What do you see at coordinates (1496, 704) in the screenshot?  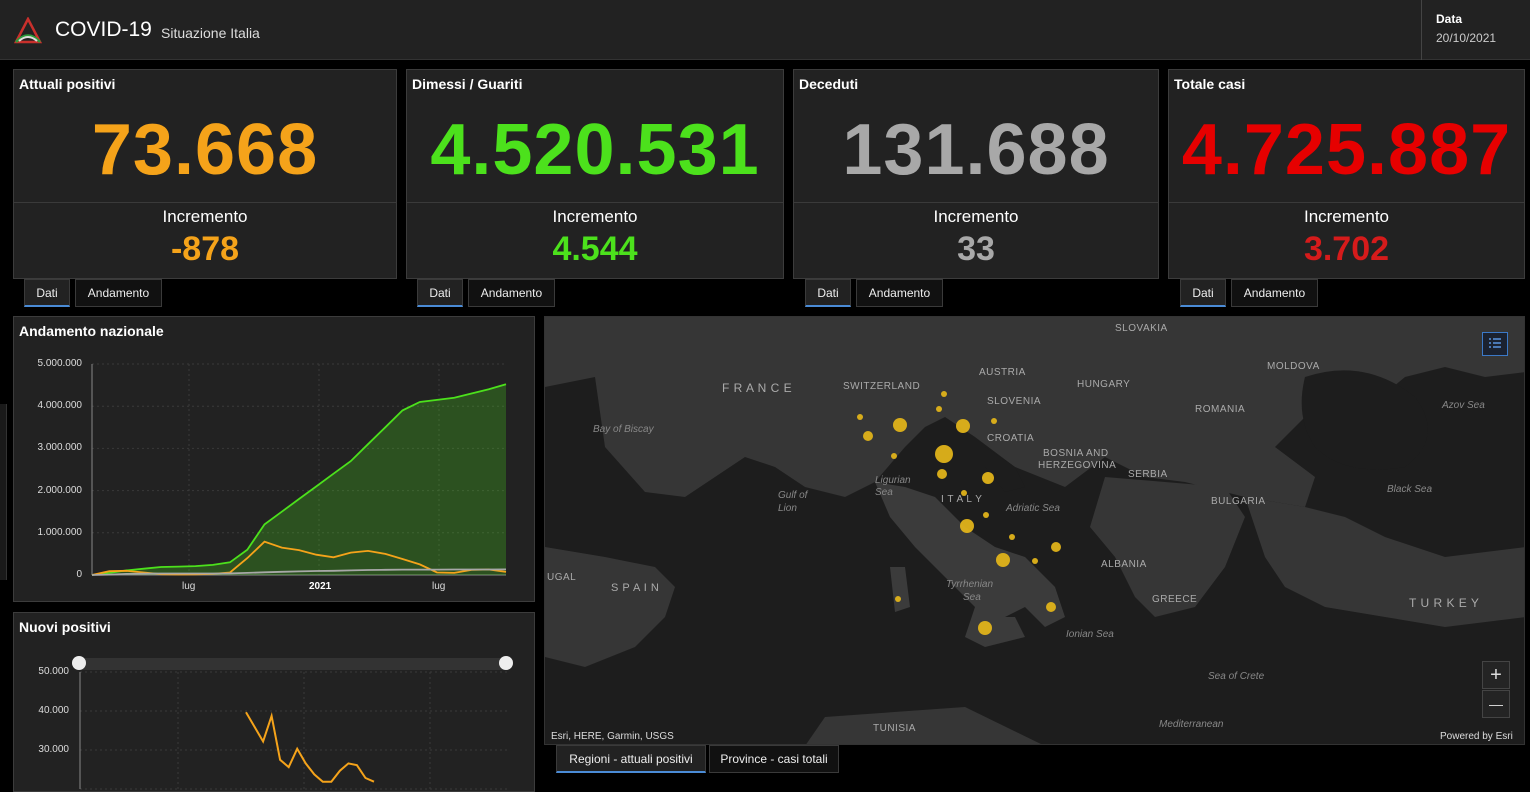 I see `zoom-out-button: —` at bounding box center [1496, 704].